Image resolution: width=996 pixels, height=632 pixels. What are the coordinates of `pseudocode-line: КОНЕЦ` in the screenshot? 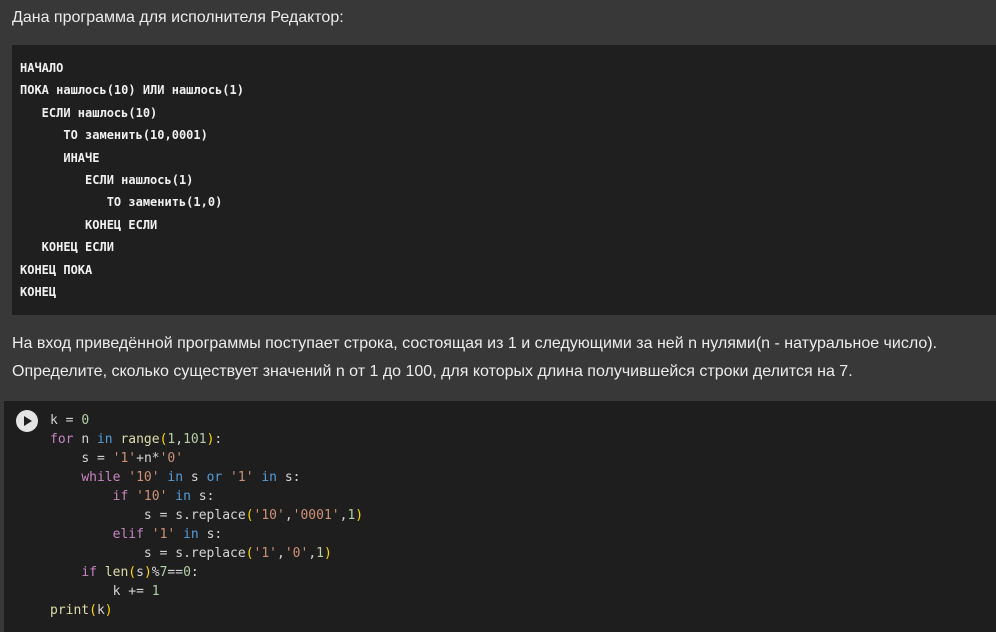 It's located at (38, 291).